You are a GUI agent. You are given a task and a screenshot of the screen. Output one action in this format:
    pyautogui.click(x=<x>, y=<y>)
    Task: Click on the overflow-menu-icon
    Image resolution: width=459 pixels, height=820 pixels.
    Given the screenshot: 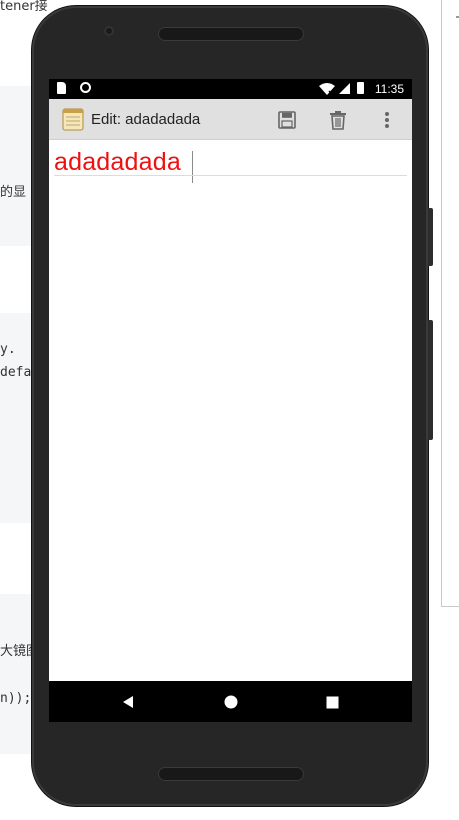 What is the action you would take?
    pyautogui.click(x=387, y=120)
    